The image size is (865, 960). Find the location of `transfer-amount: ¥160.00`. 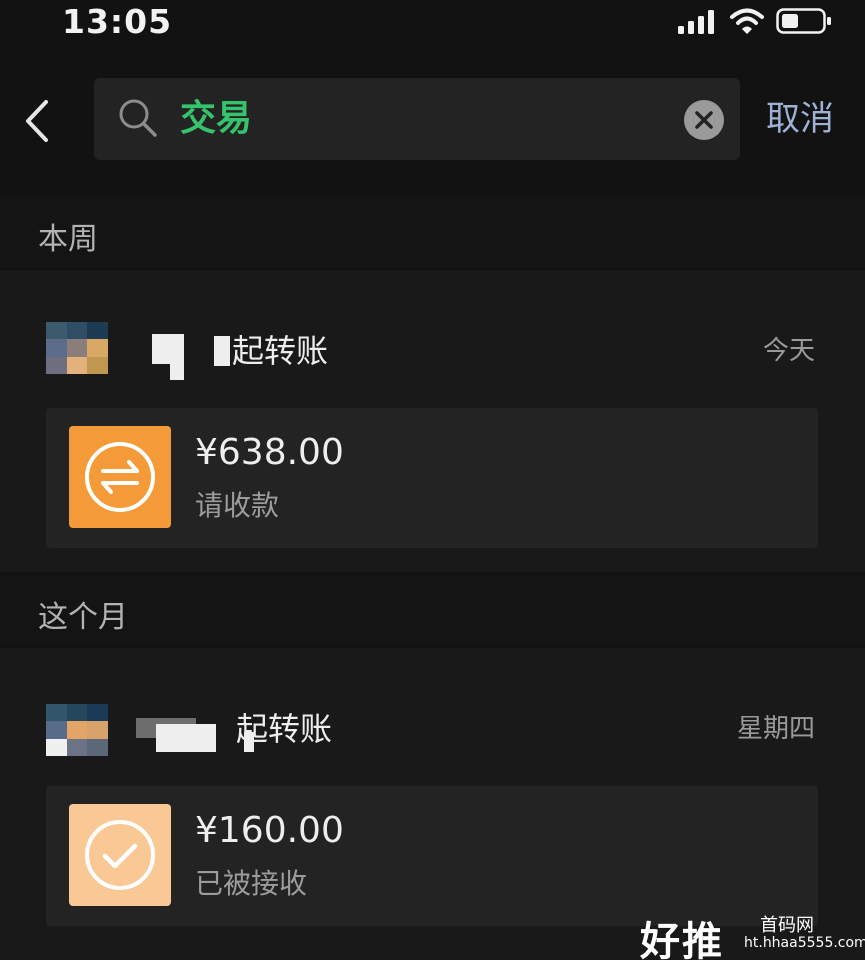

transfer-amount: ¥160.00 is located at coordinates (269, 830).